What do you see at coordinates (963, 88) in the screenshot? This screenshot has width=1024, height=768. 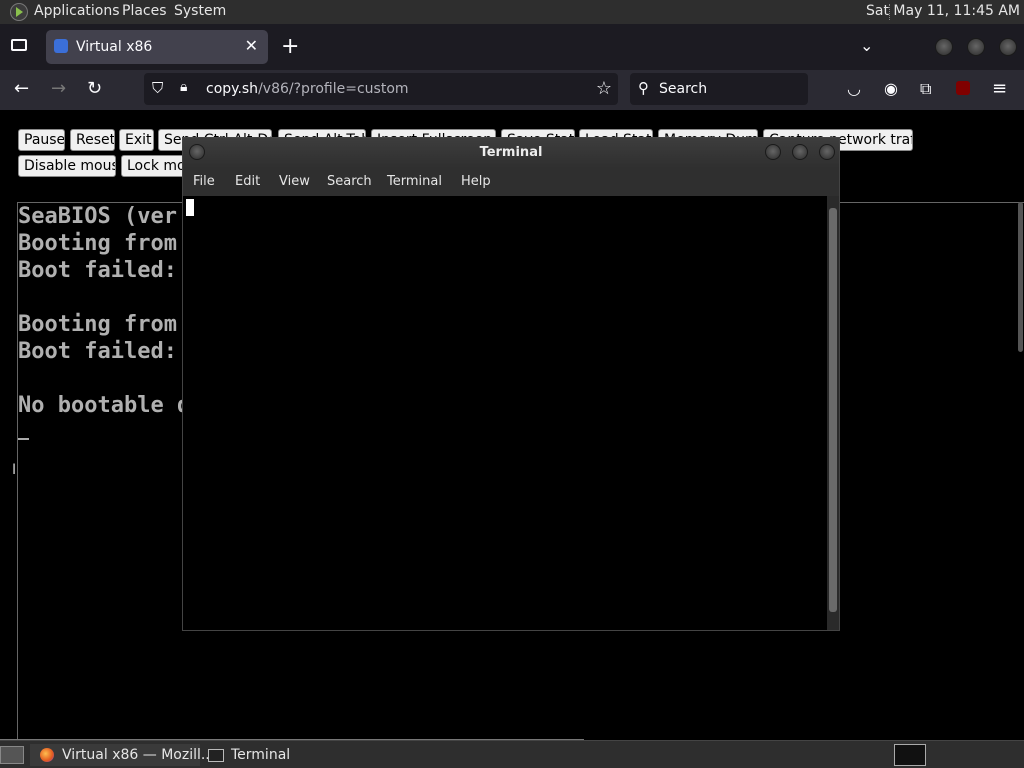 I see `ublock-icon` at bounding box center [963, 88].